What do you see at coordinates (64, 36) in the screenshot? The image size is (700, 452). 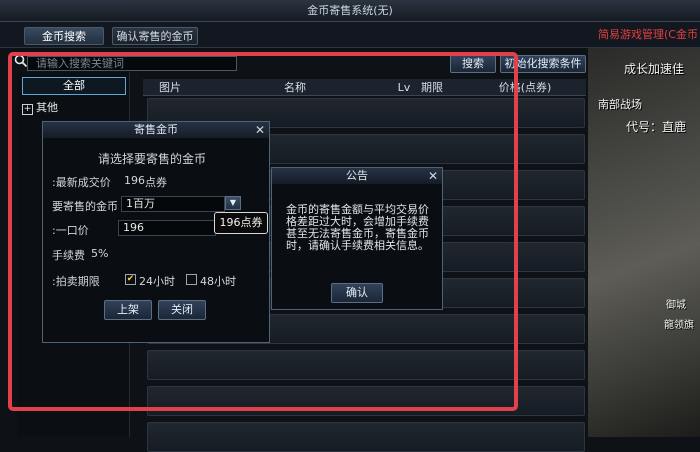 I see `tab-gold-search: 金币搜索` at bounding box center [64, 36].